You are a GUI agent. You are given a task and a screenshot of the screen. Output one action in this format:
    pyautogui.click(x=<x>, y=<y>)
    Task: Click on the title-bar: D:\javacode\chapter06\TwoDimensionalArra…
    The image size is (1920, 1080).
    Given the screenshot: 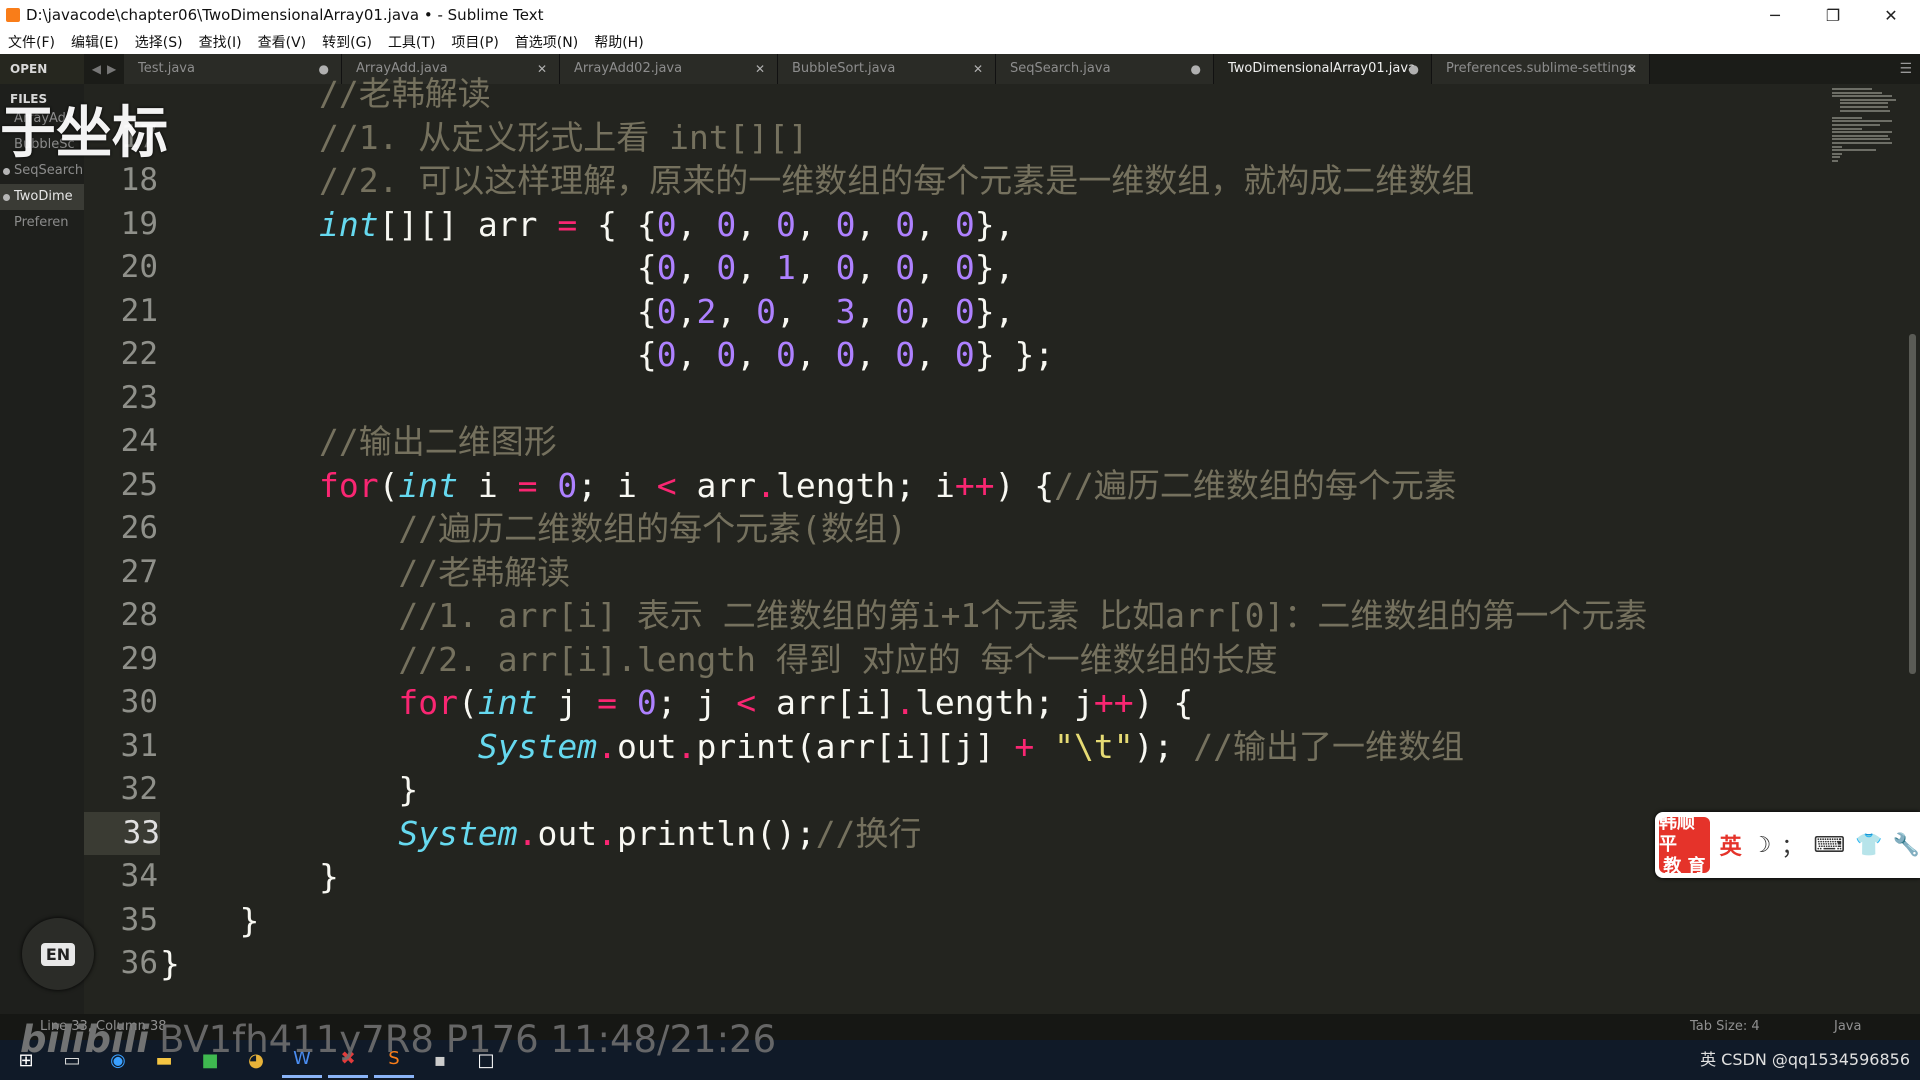 What is the action you would take?
    pyautogui.click(x=960, y=15)
    